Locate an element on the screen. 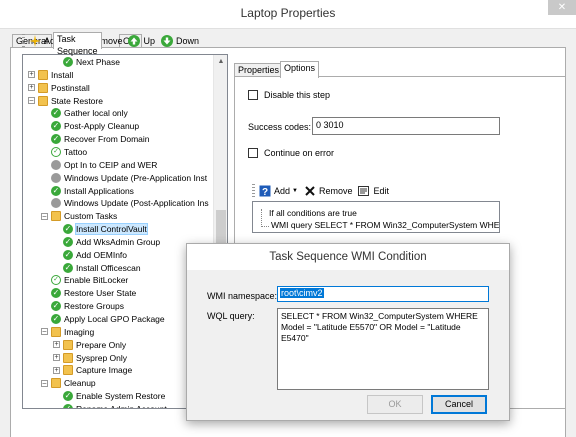 The width and height of the screenshot is (576, 437). continue-on-error-label: Continue on error is located at coordinates (299, 153).